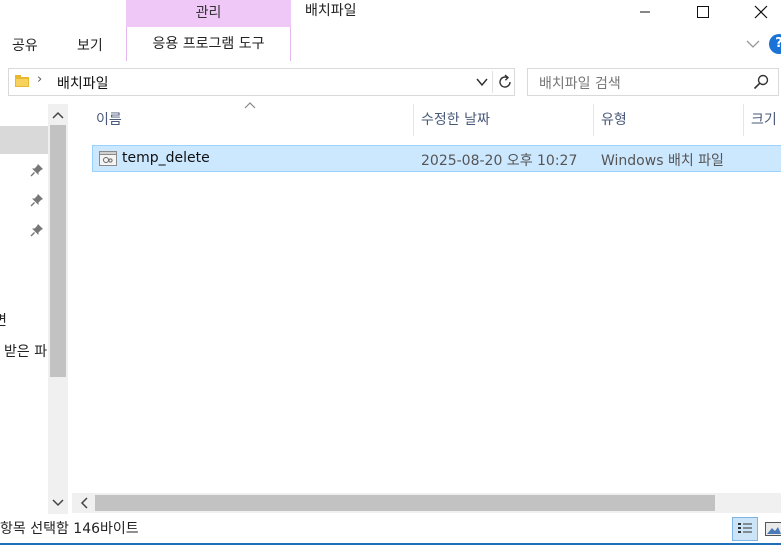  I want to click on column-header-size: 크기, so click(766, 120).